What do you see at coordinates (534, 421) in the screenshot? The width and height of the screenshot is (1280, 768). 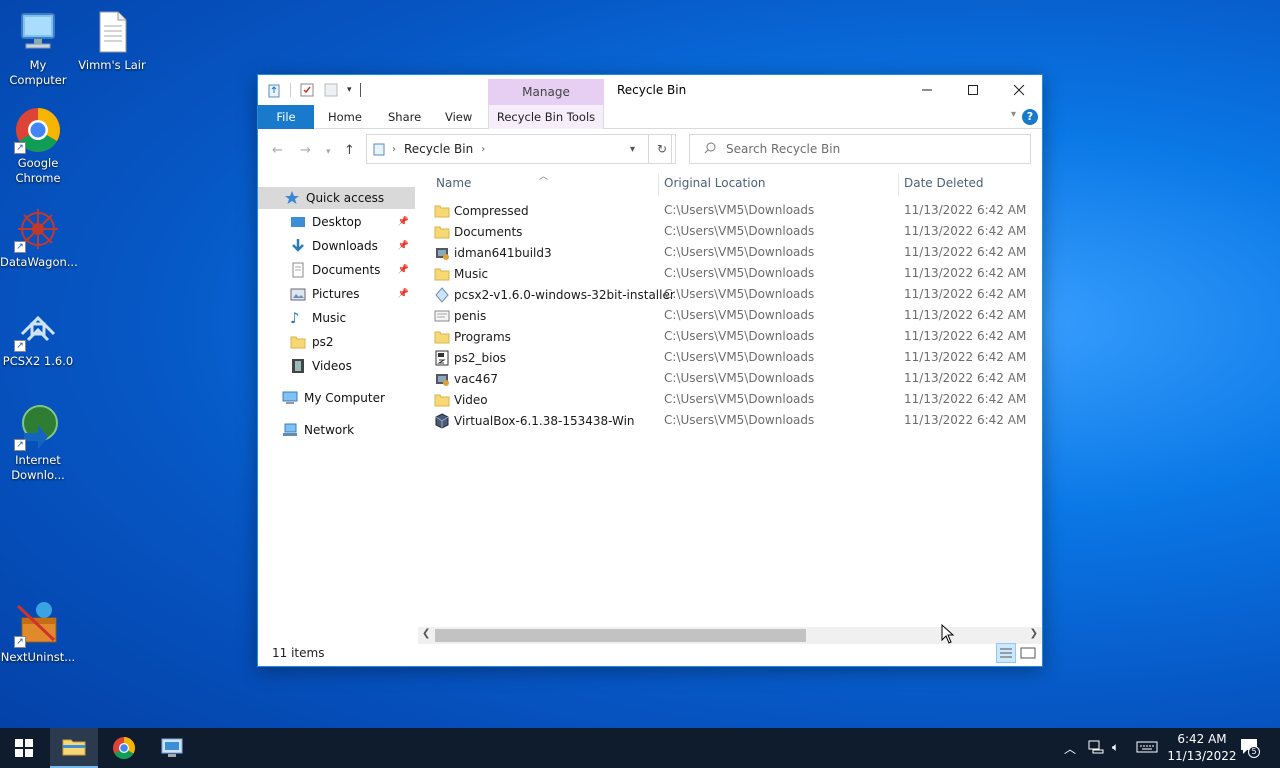 I see `file-name-cell: VirtualBox-6.1.38-153438-Win` at bounding box center [534, 421].